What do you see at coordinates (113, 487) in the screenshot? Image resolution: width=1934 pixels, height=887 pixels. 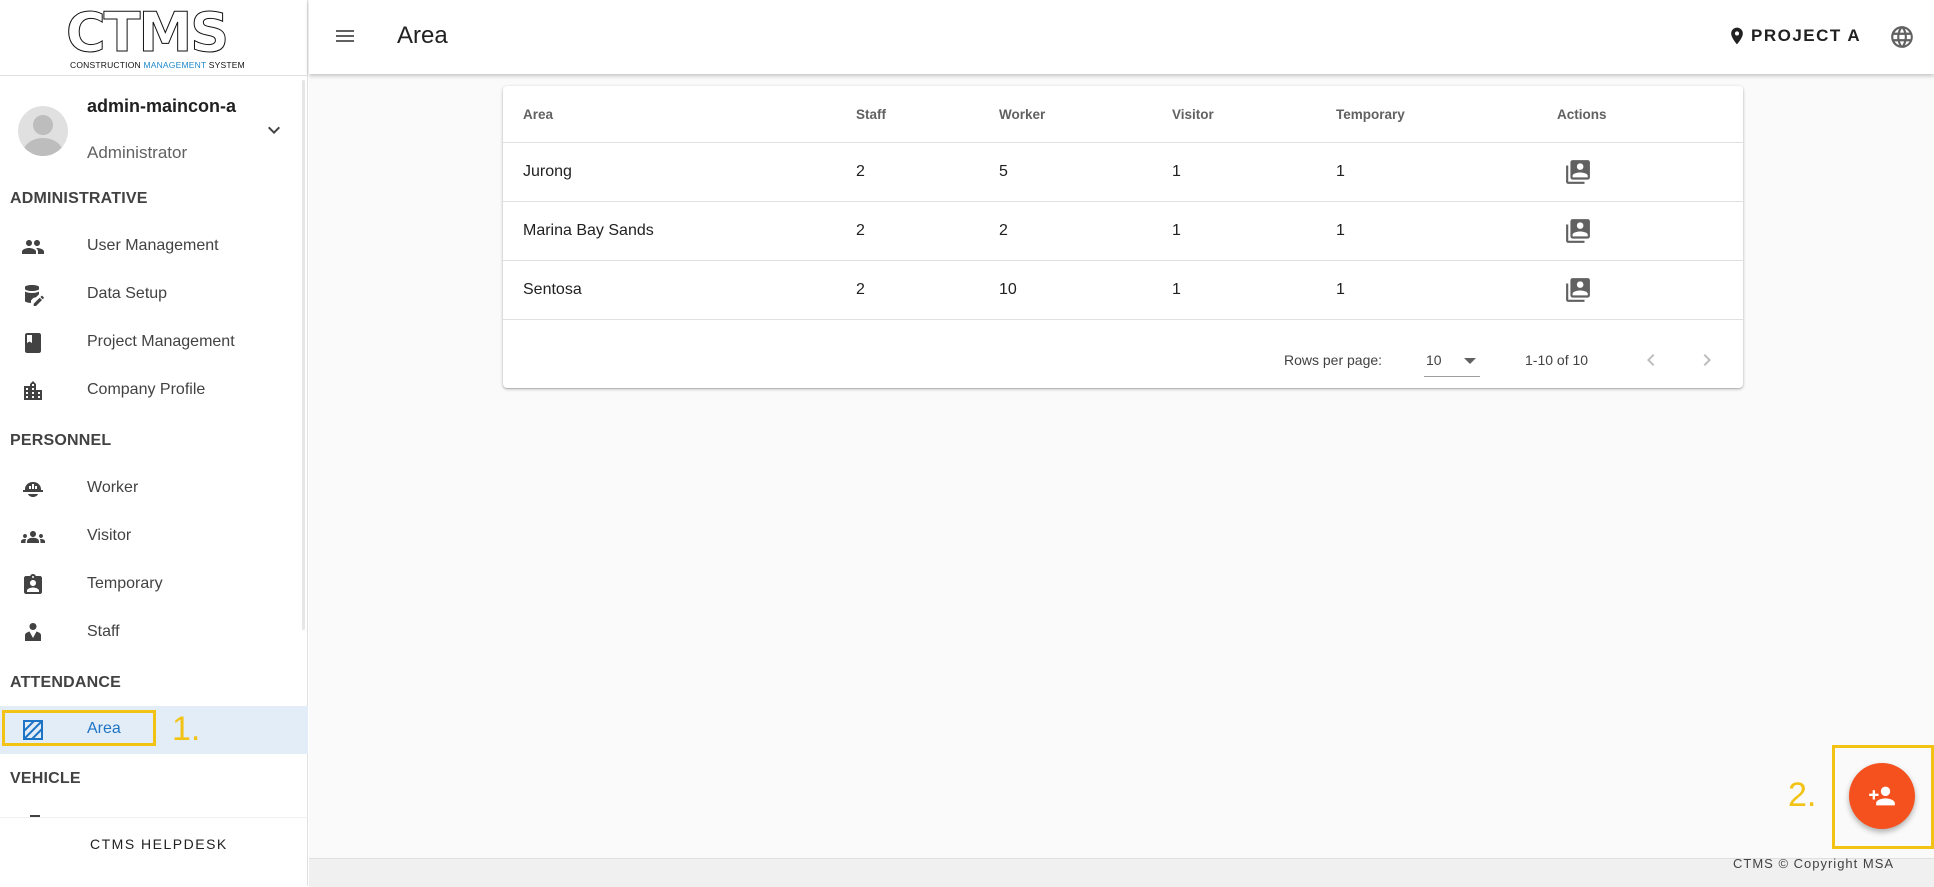 I see `sidebar-item-label: Worker` at bounding box center [113, 487].